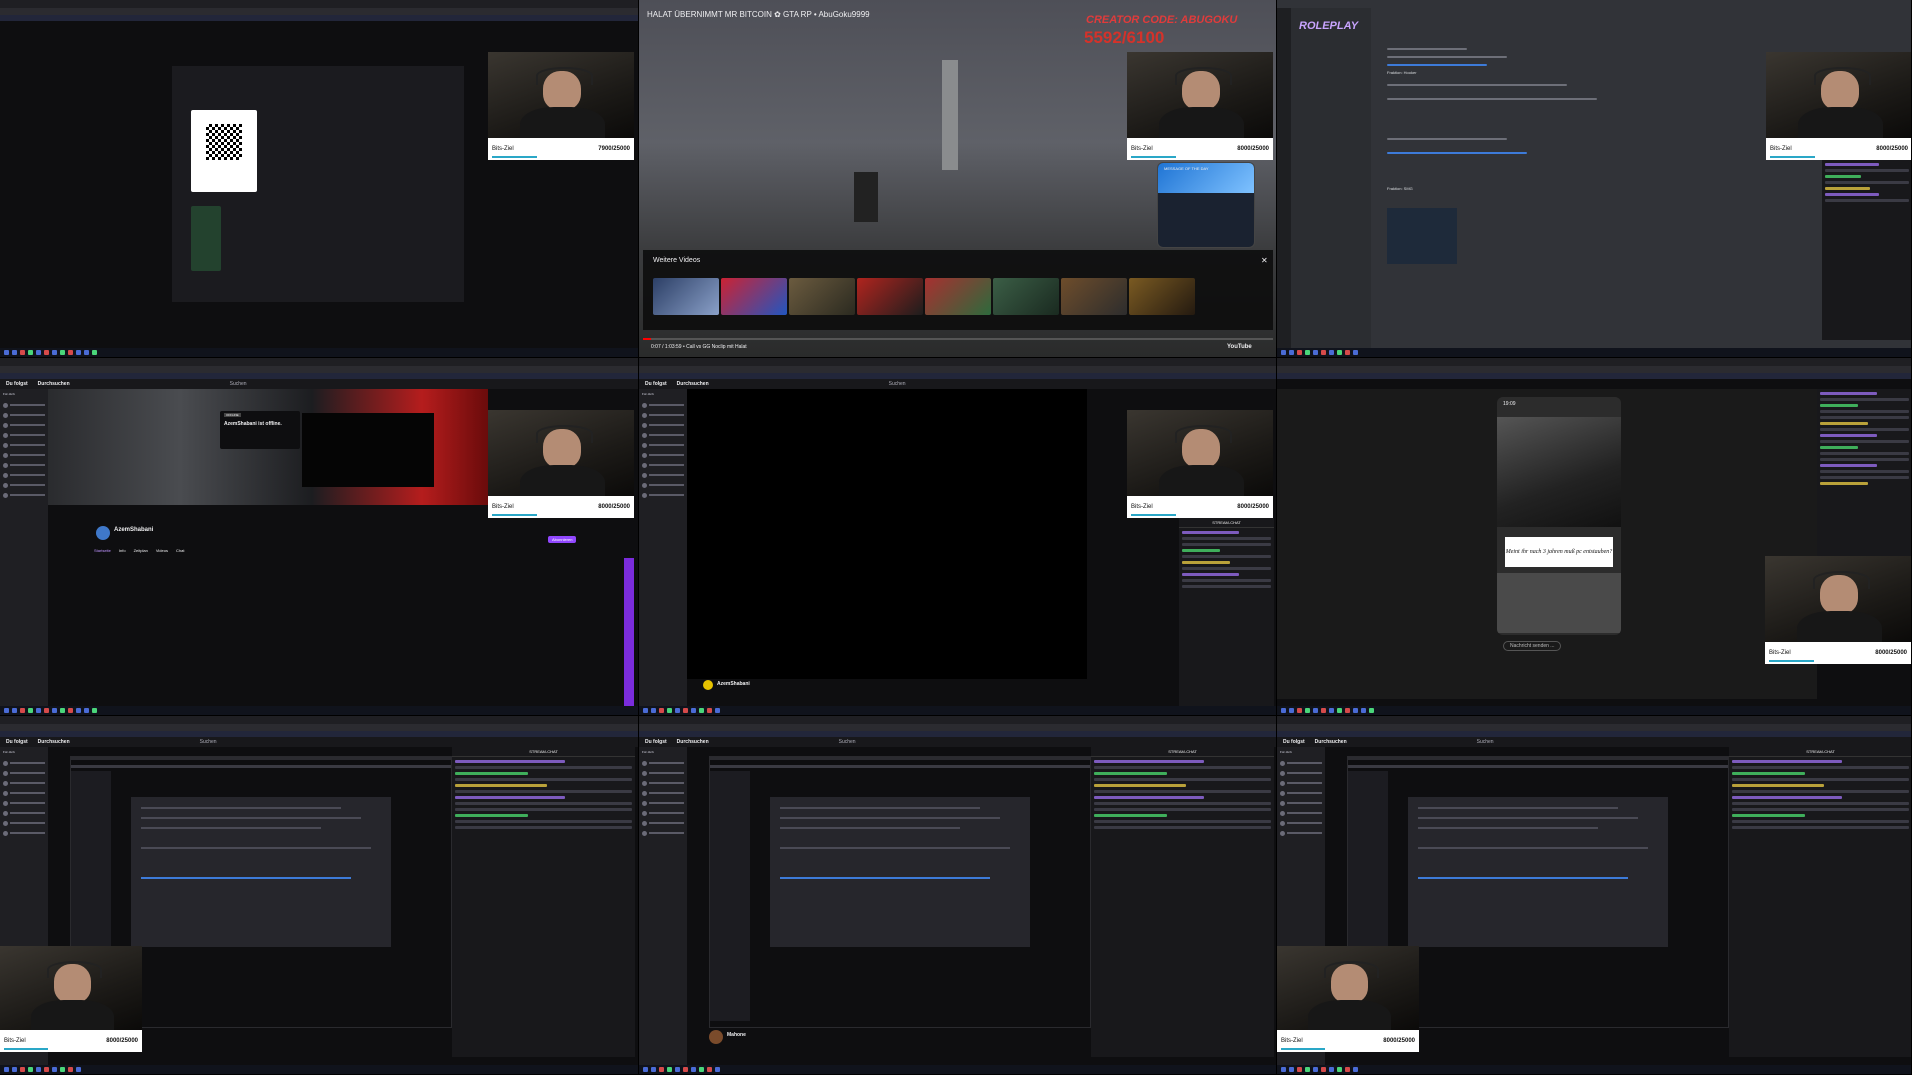  Describe the element at coordinates (562, 539) in the screenshot. I see `follow-button: Abonnieren` at that location.